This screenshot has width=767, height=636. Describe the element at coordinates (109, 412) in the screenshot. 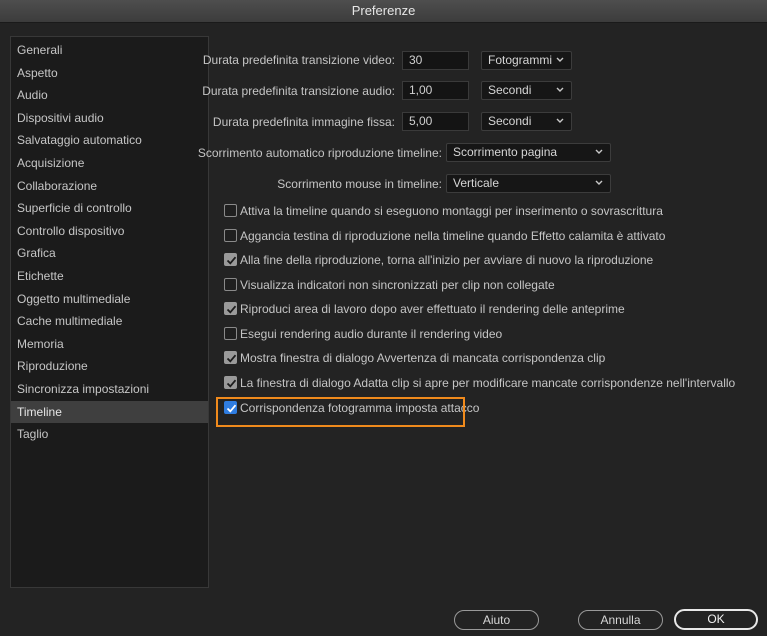

I see `sidebar-item-timeline: Timeline` at that location.